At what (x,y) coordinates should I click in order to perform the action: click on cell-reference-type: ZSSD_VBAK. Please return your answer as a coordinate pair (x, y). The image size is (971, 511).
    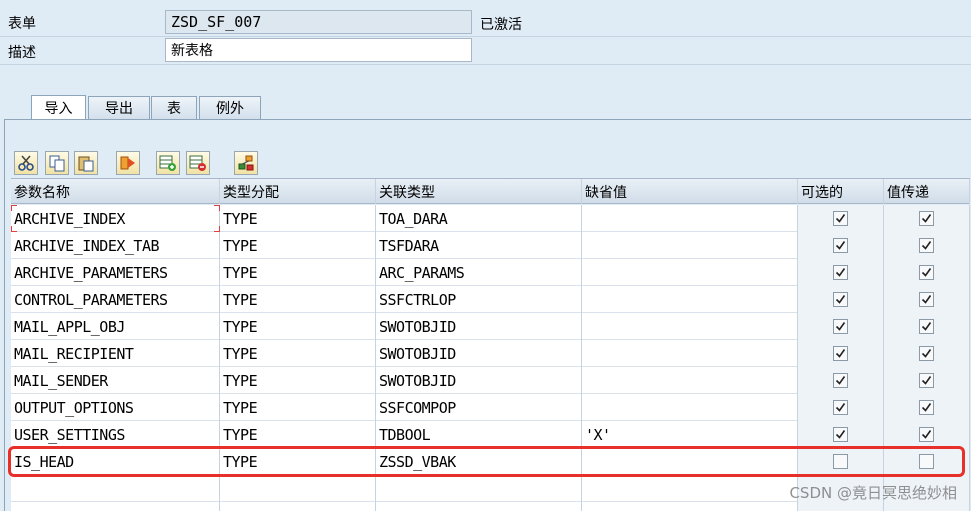
    Looking at the image, I should click on (479, 461).